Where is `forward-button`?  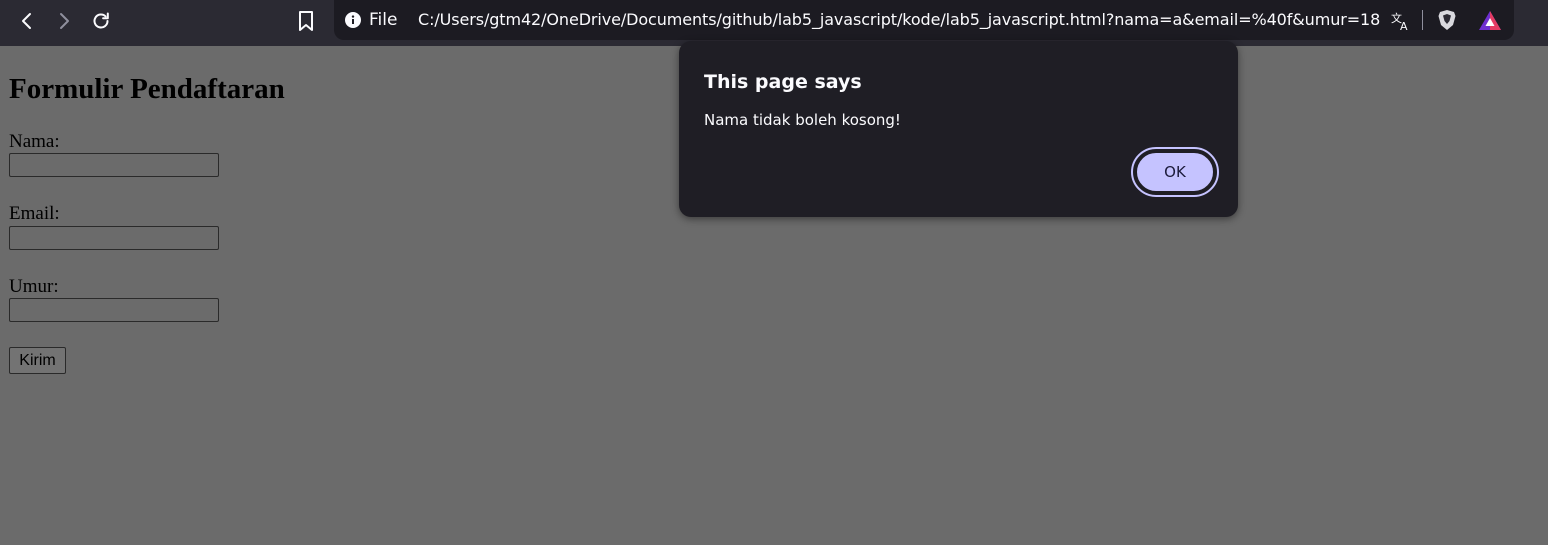
forward-button is located at coordinates (64, 21).